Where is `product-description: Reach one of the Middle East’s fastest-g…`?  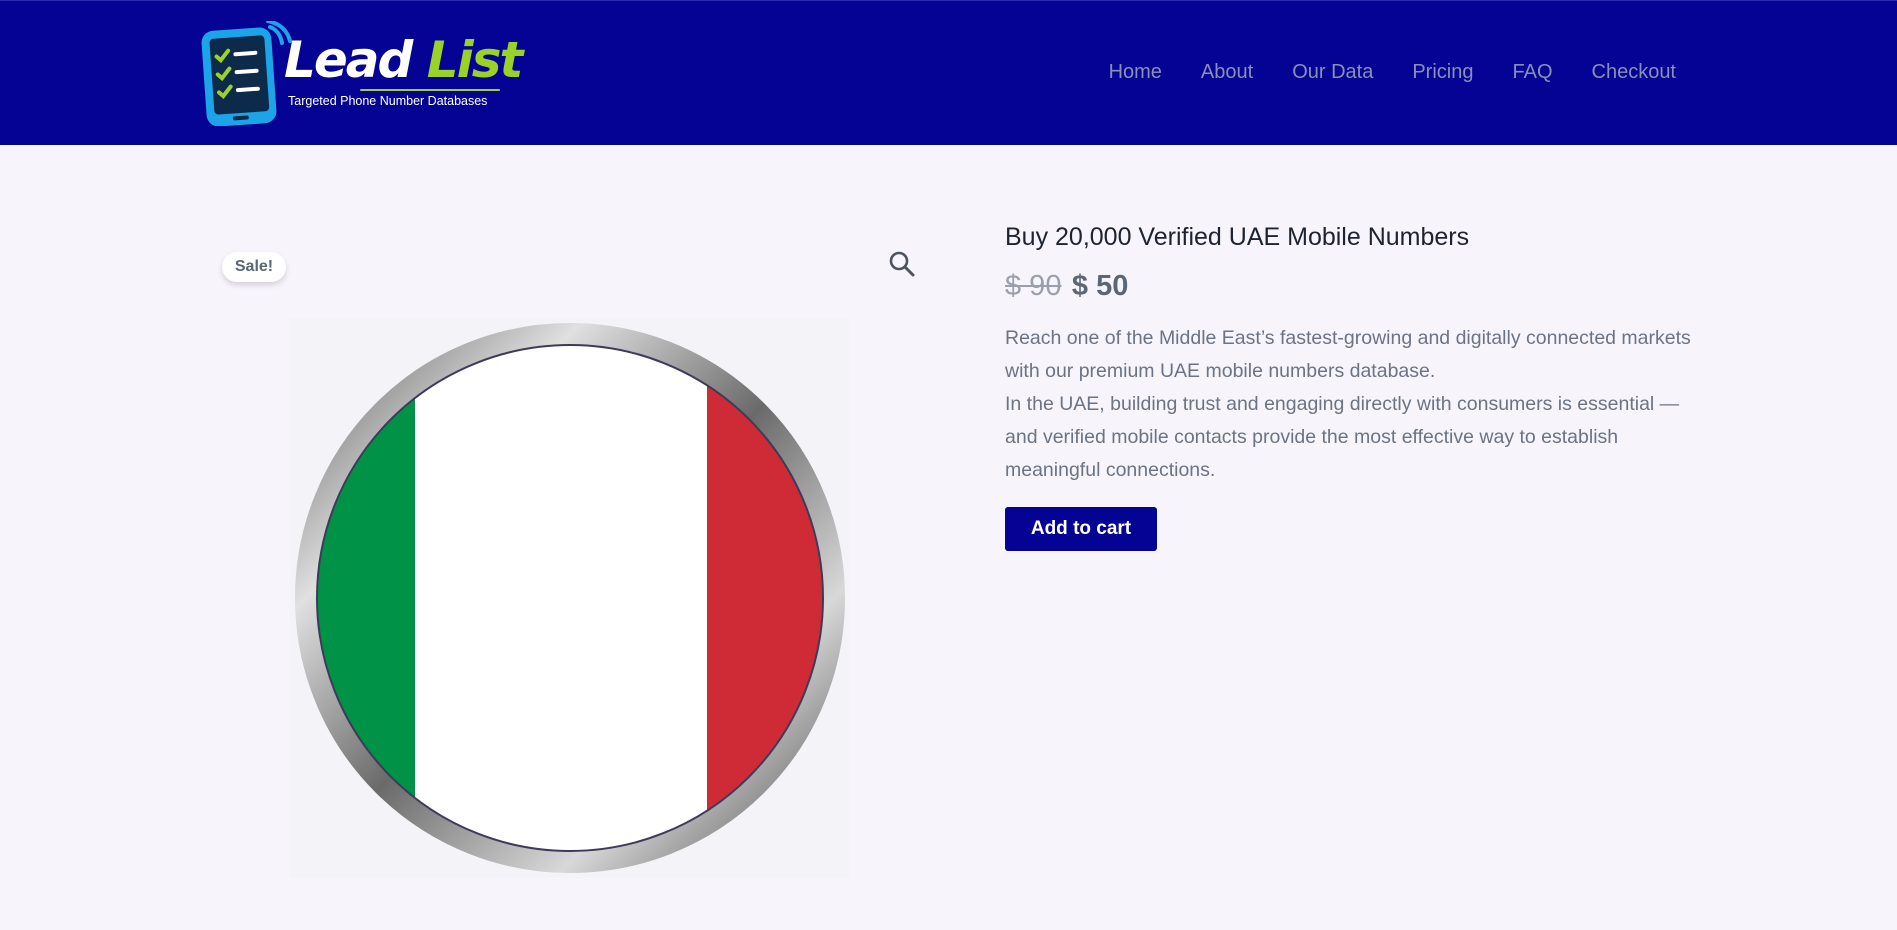 product-description: Reach one of the Middle East’s fastest-g… is located at coordinates (1355, 404).